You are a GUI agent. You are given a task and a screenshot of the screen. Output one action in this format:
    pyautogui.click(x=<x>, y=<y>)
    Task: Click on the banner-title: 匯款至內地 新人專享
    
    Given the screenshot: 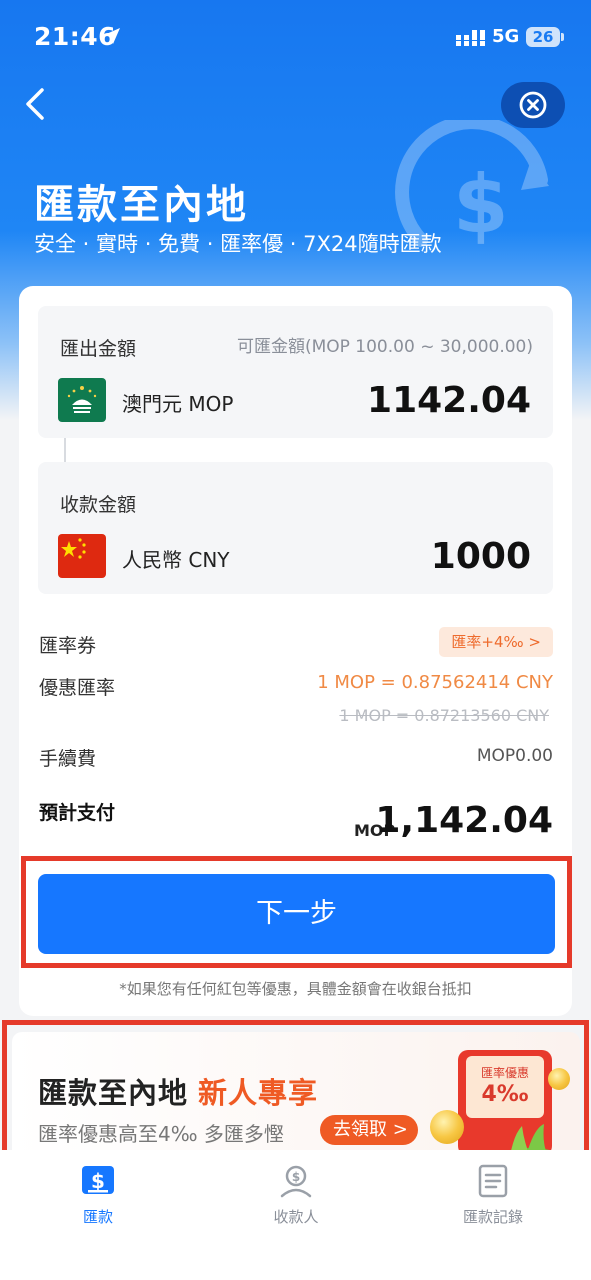 What is the action you would take?
    pyautogui.click(x=178, y=1091)
    